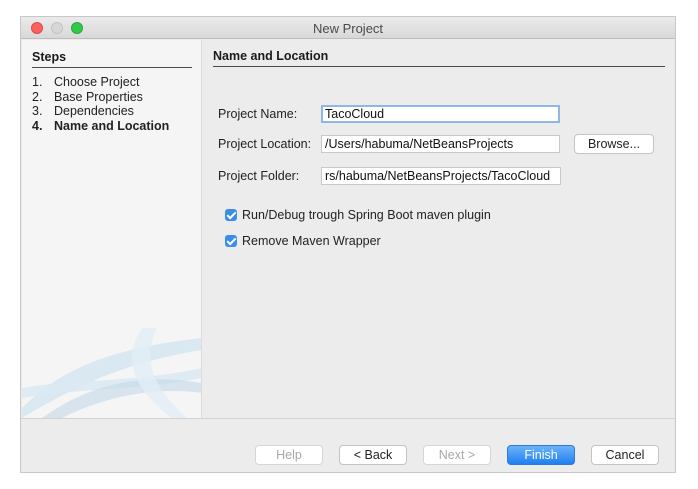 The width and height of the screenshot is (698, 489). Describe the element at coordinates (457, 455) in the screenshot. I see `next-button: Next >` at that location.